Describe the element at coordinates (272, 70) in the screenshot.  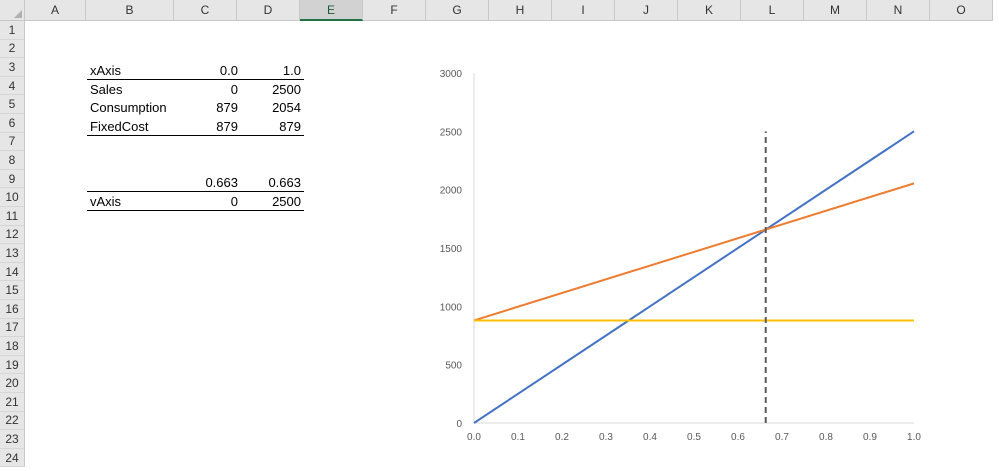
I see `cell-D3: 1.0` at that location.